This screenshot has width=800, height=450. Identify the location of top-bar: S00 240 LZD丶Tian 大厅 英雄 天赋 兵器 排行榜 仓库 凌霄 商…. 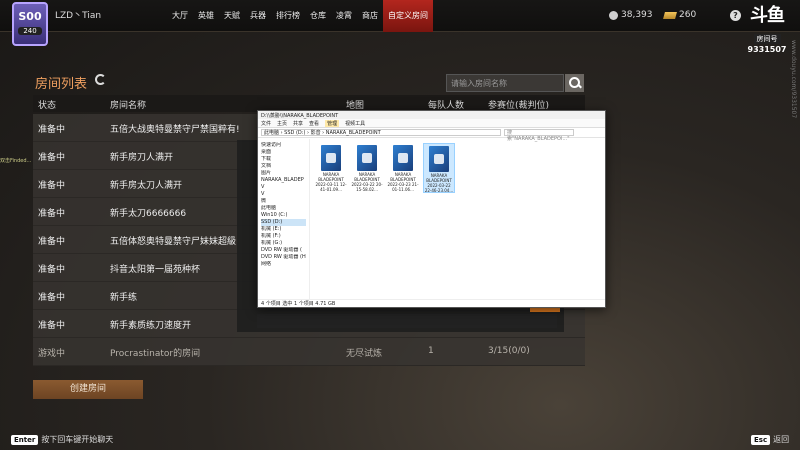
(400, 23).